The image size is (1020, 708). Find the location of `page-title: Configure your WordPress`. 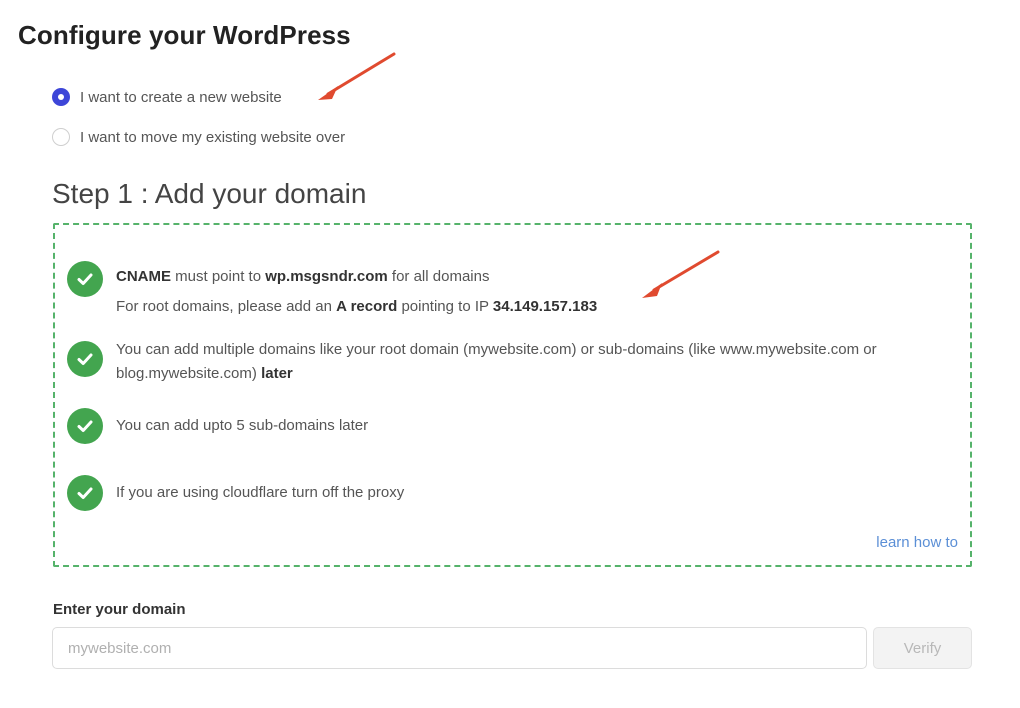

page-title: Configure your WordPress is located at coordinates (184, 35).